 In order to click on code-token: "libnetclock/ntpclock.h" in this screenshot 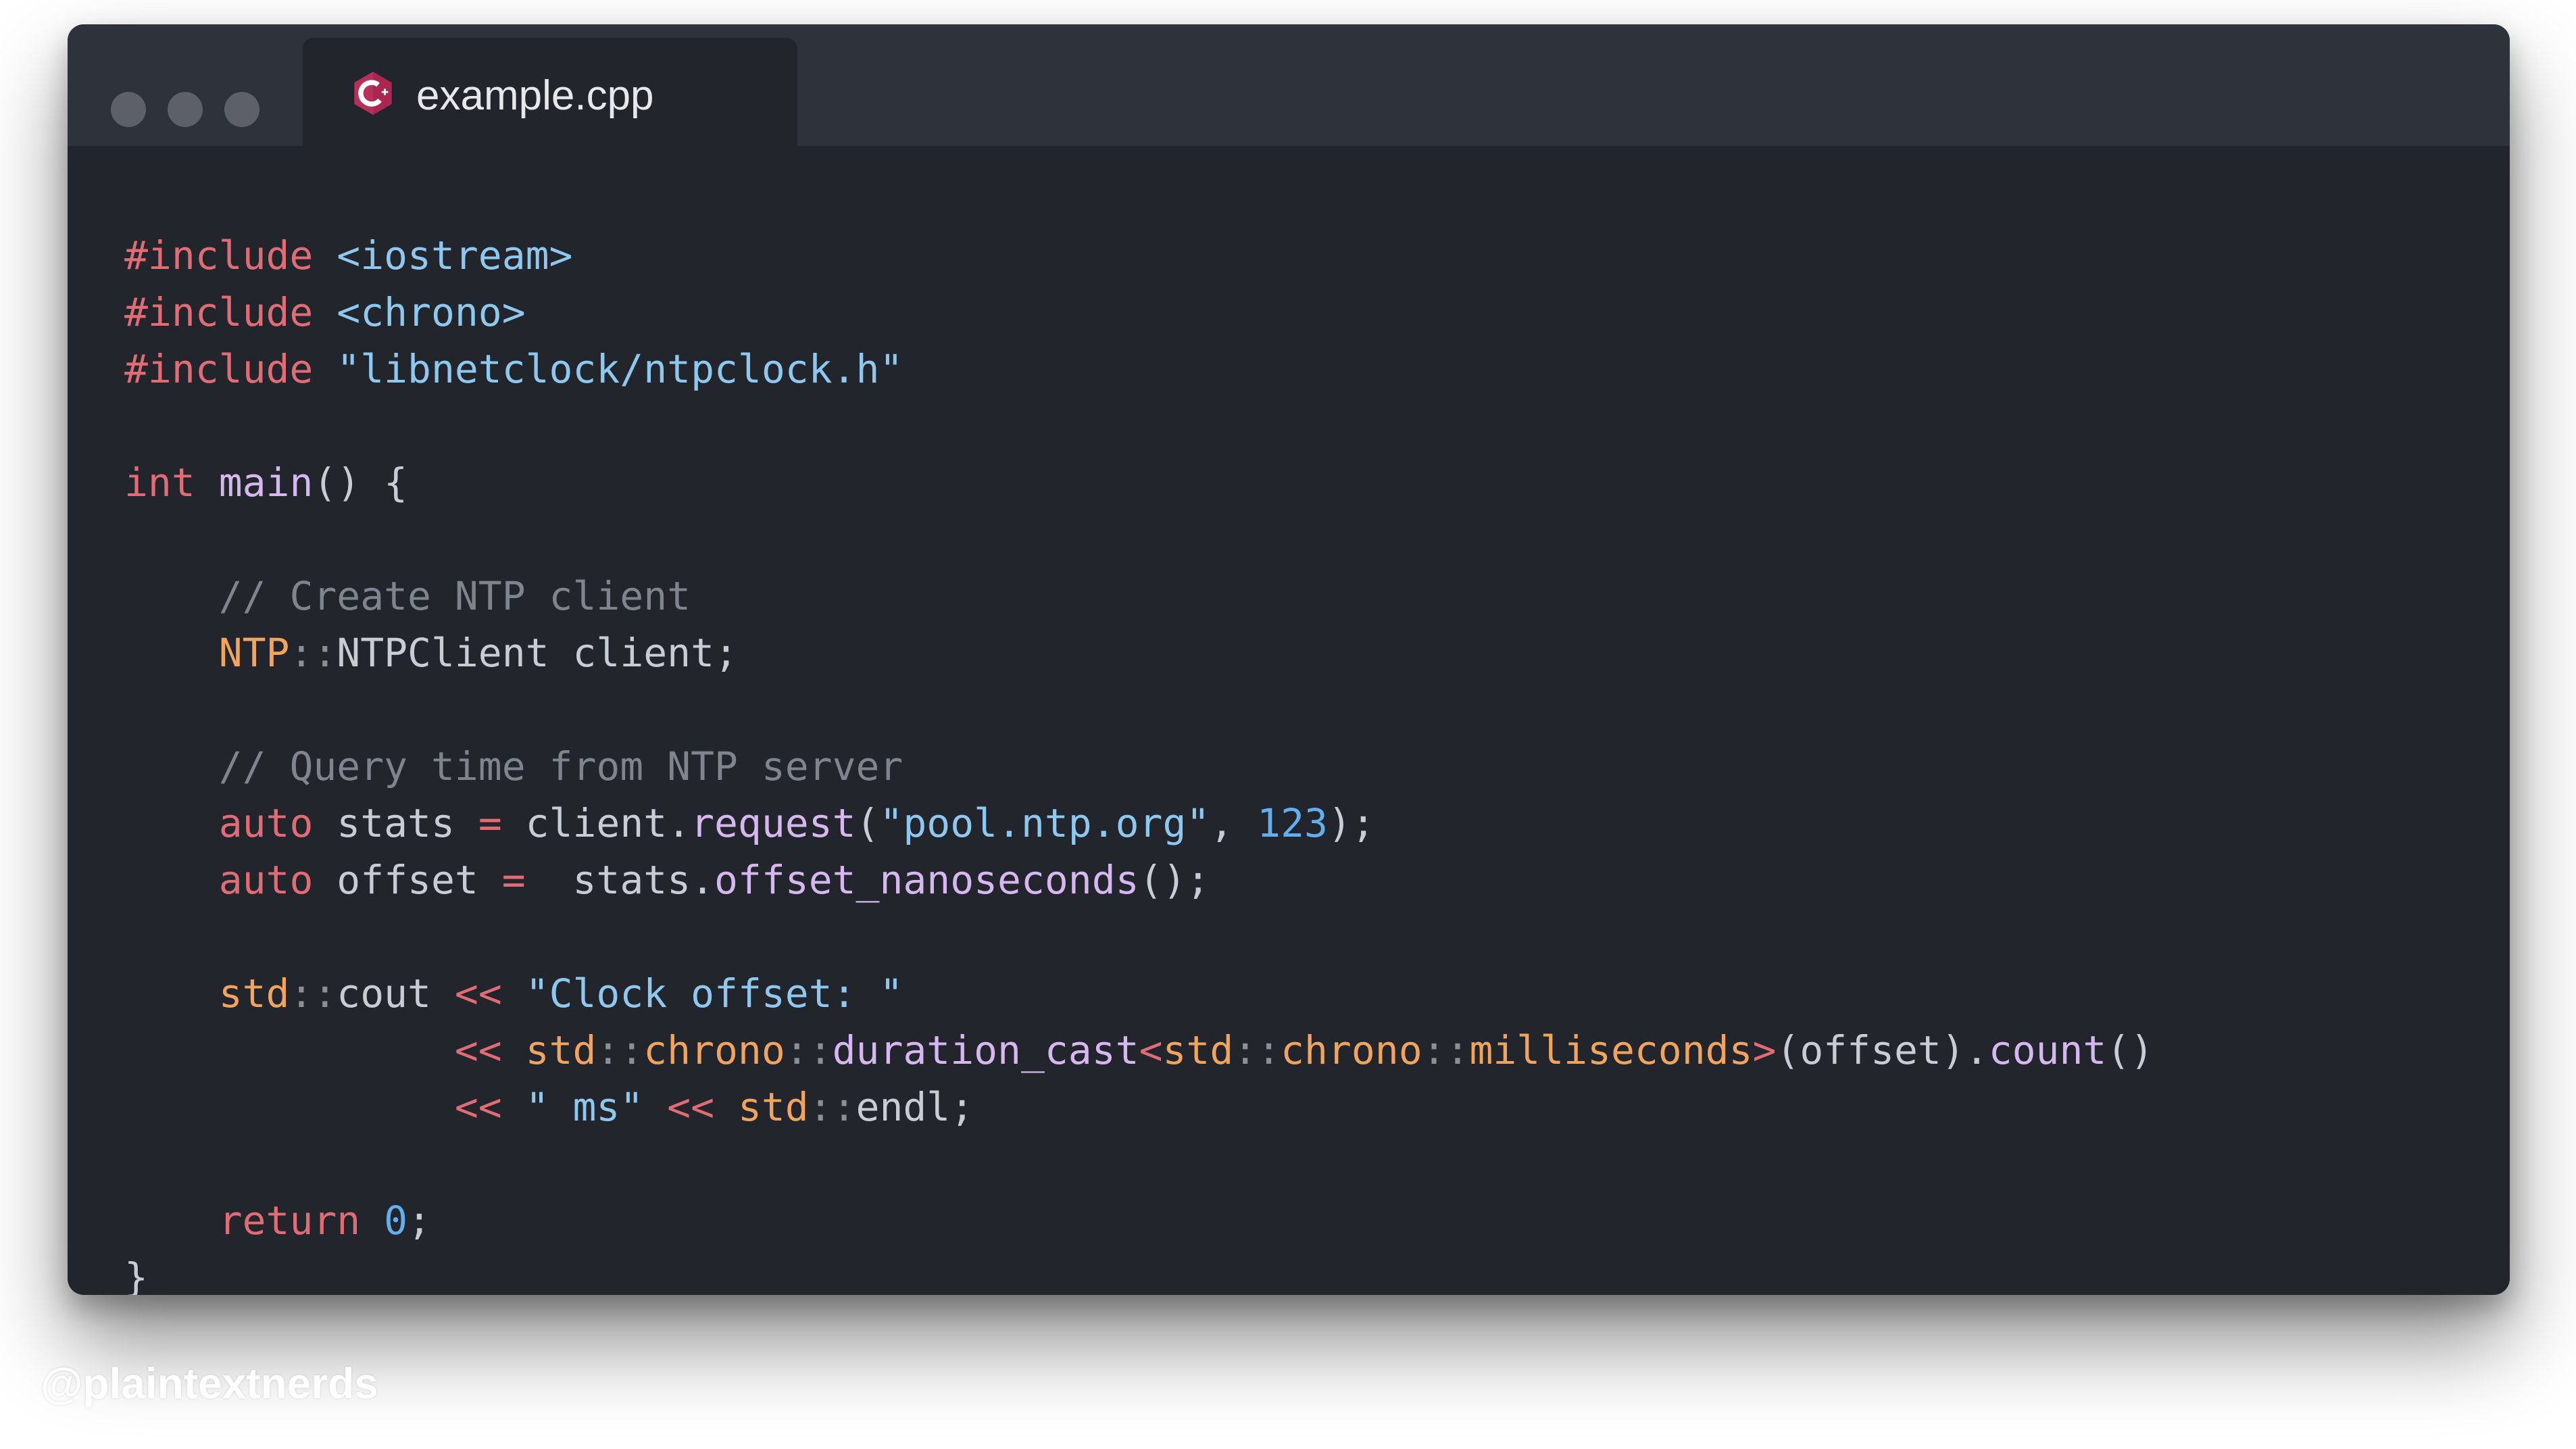, I will do `click(620, 369)`.